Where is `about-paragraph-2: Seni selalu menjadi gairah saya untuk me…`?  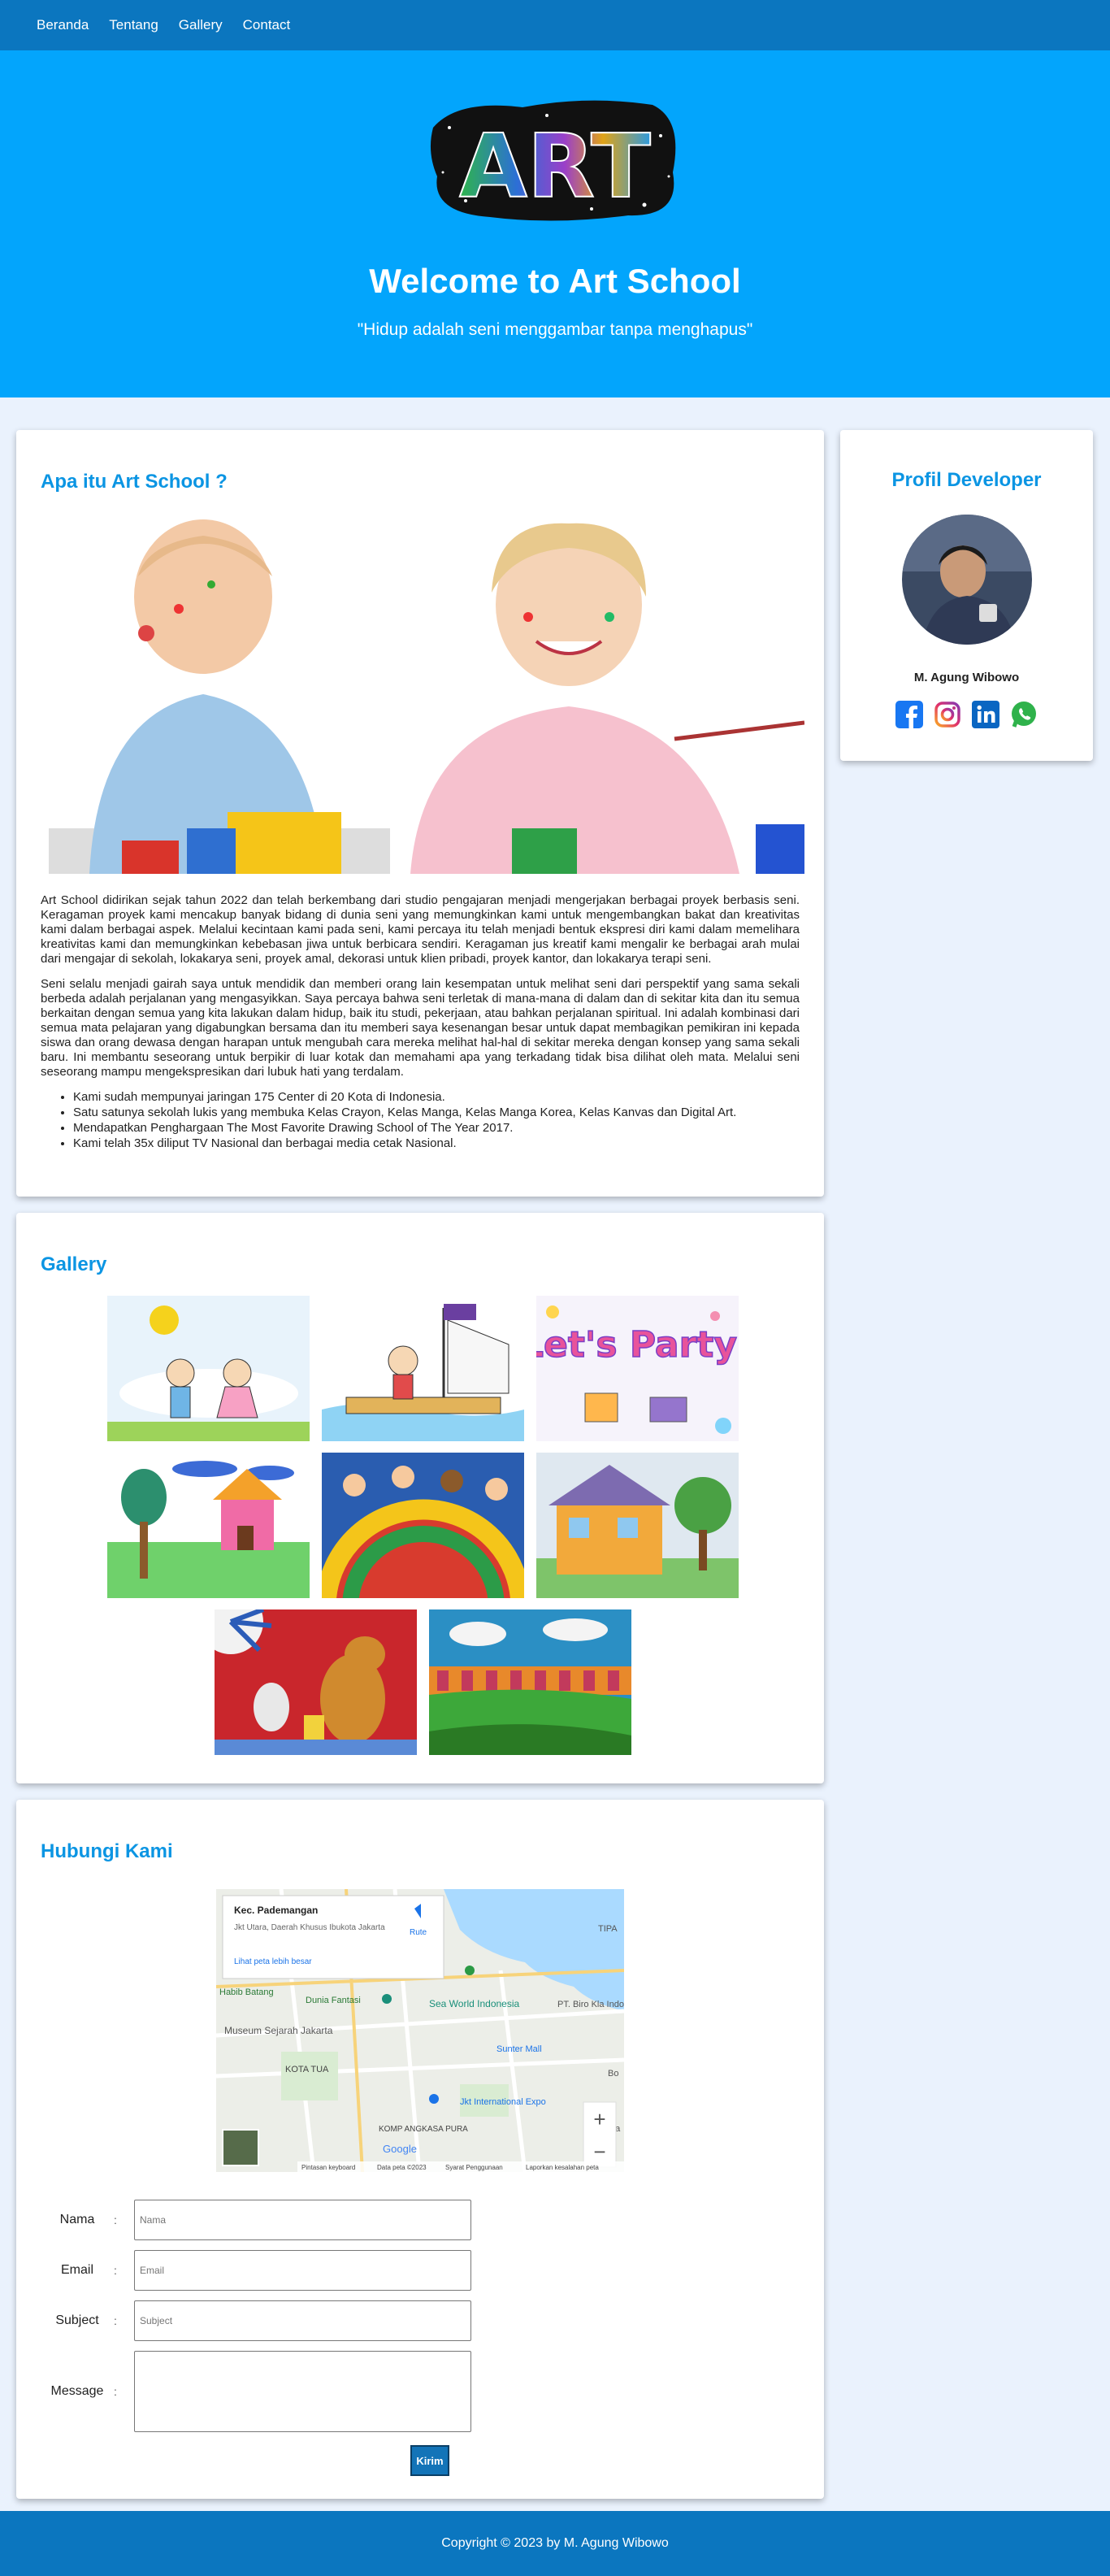 about-paragraph-2: Seni selalu menjadi gairah saya untuk me… is located at coordinates (421, 1028).